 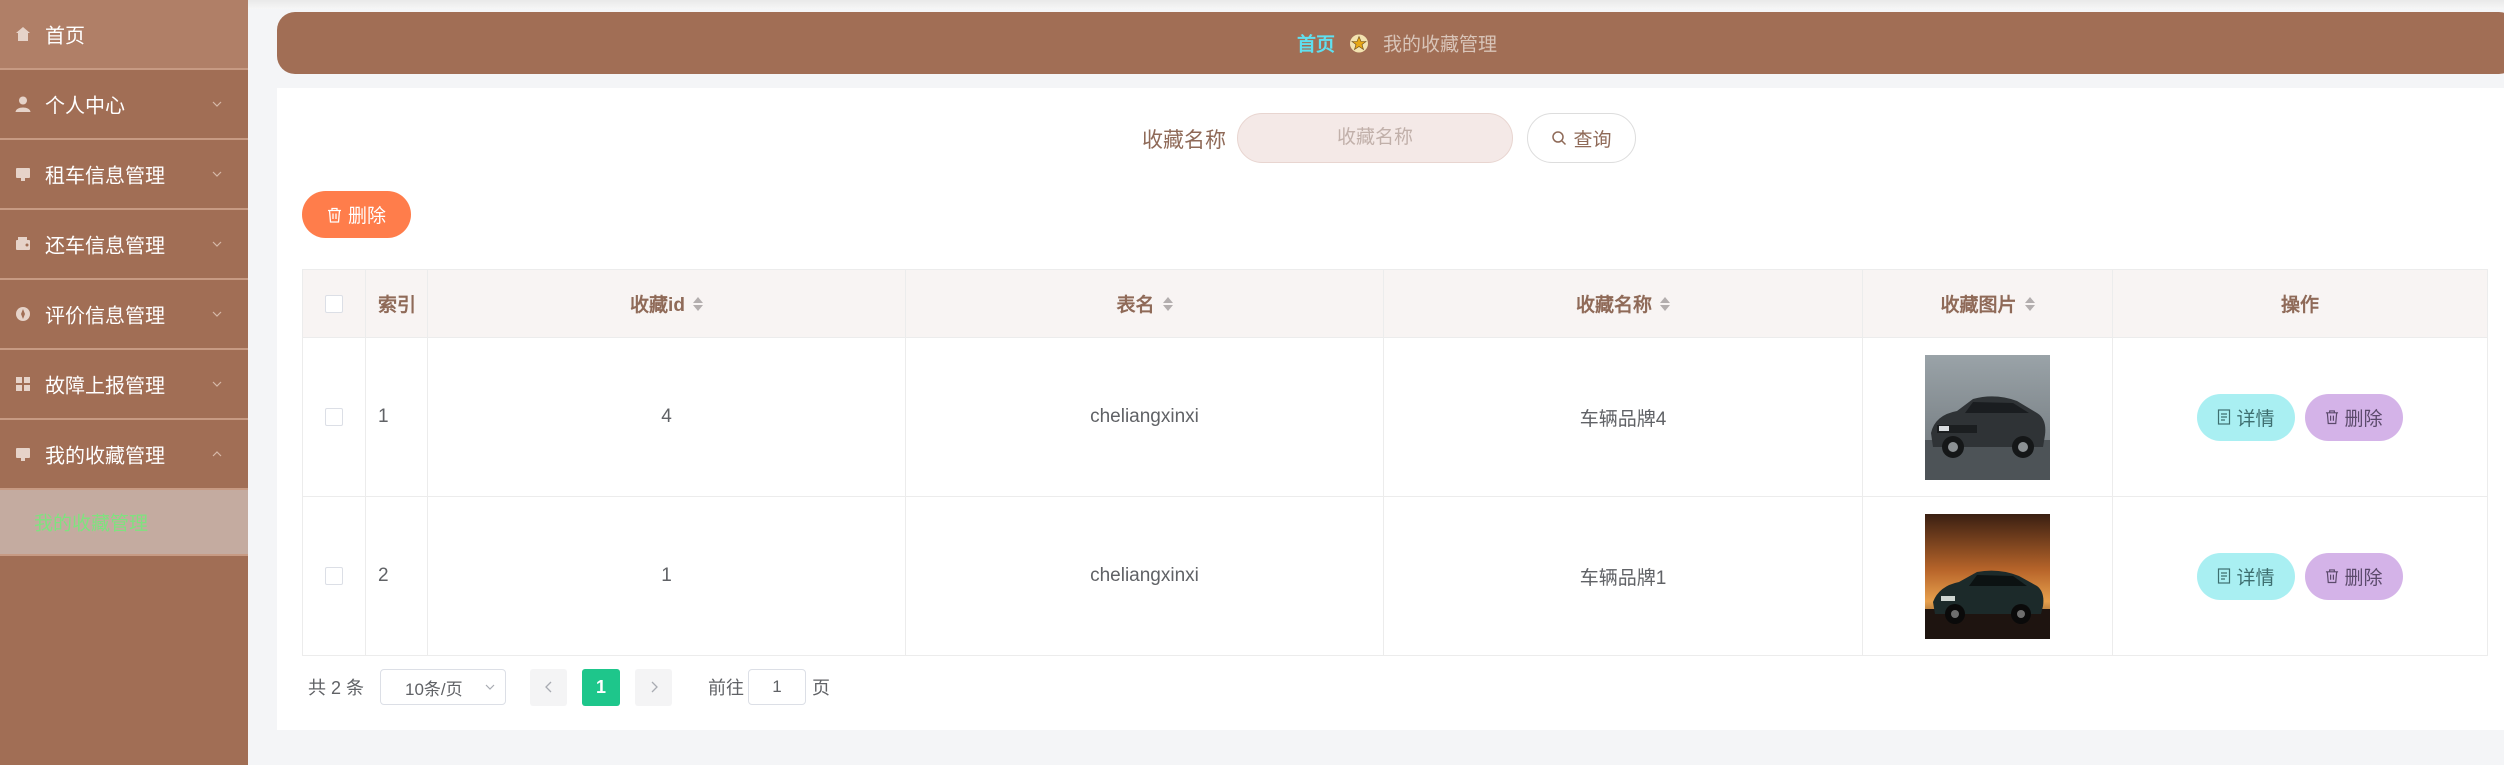 What do you see at coordinates (65, 36) in the screenshot?
I see `sidebar-item-label: 首页` at bounding box center [65, 36].